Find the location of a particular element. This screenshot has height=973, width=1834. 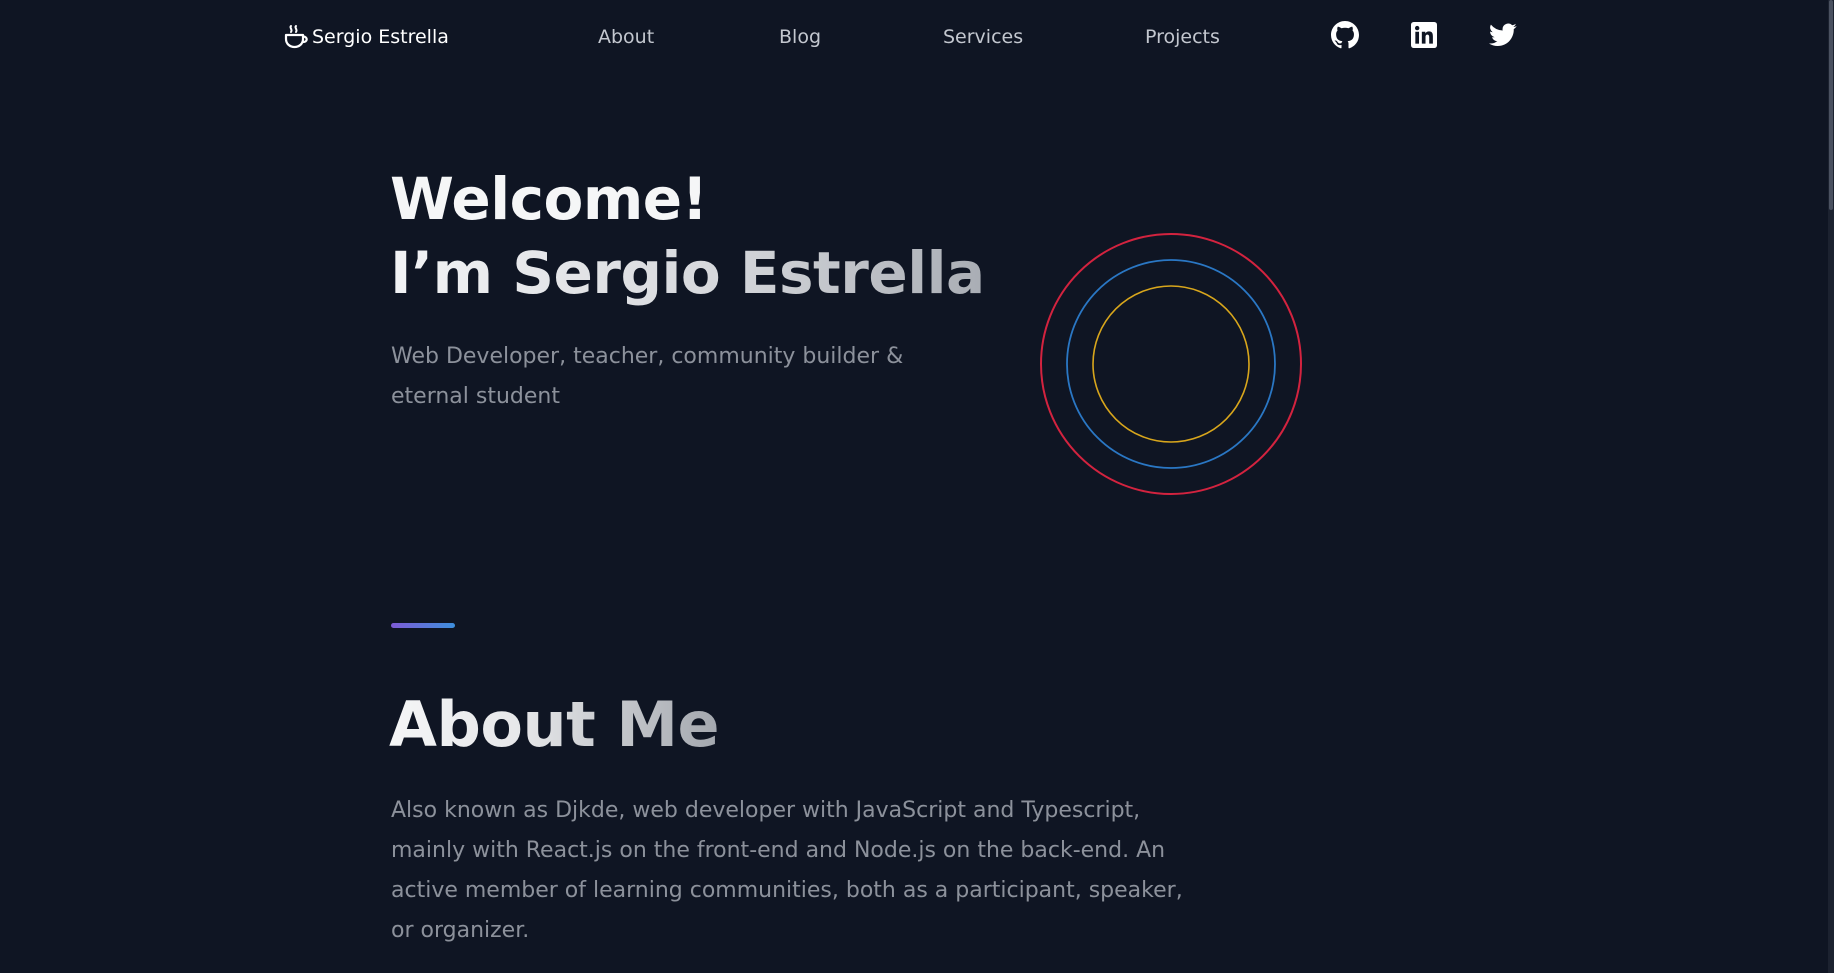

hero-title-name: I’m Sergio Estrella is located at coordinates (687, 273).